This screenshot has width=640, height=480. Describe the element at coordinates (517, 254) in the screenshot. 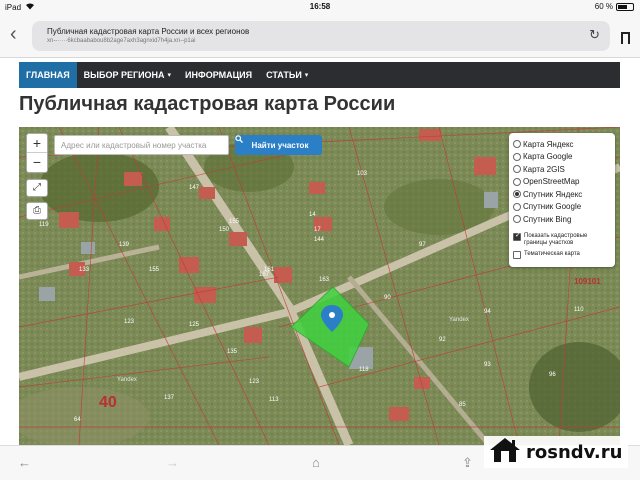

I see `checkbox` at that location.